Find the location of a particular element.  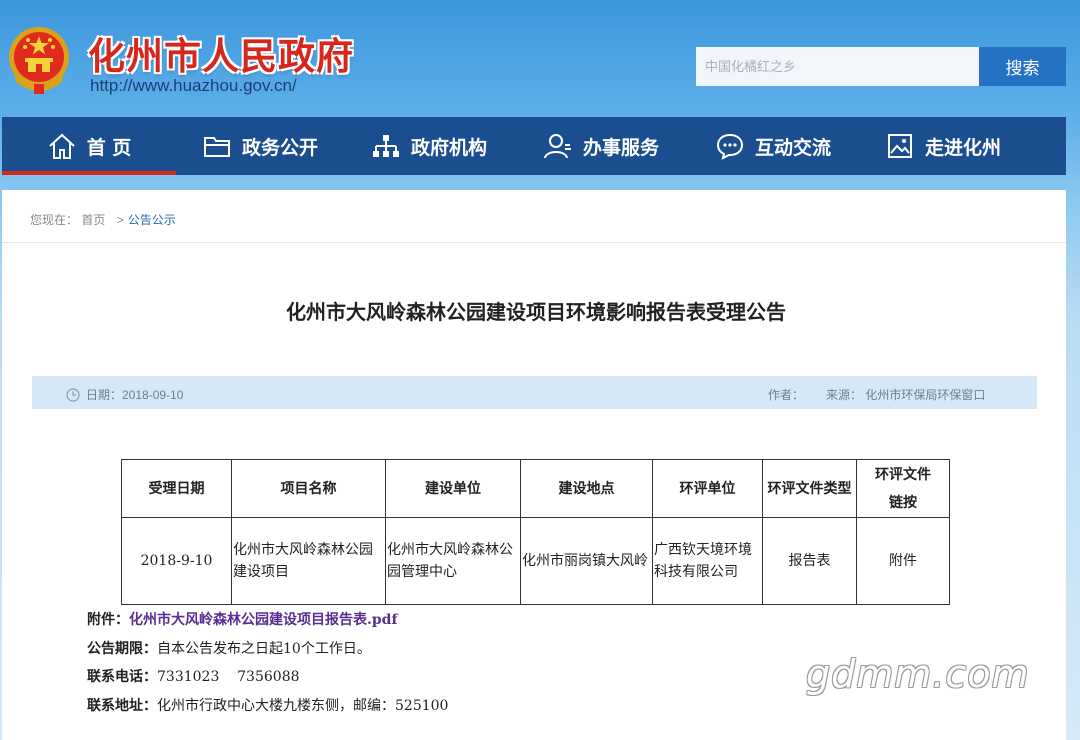

table-cell: 广西钦天境环境科技有限公司 is located at coordinates (707, 561).